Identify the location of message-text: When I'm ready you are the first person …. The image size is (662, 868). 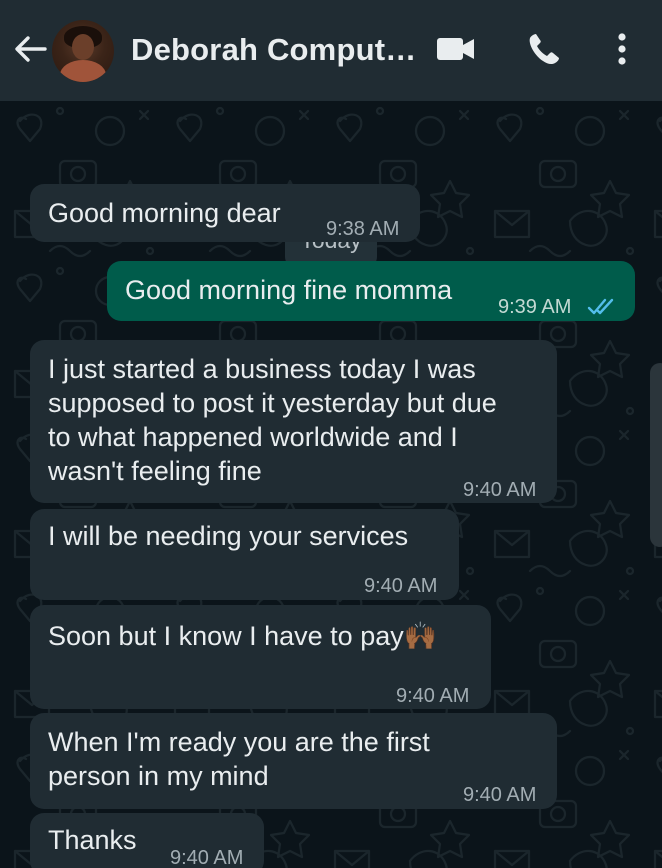
(239, 759).